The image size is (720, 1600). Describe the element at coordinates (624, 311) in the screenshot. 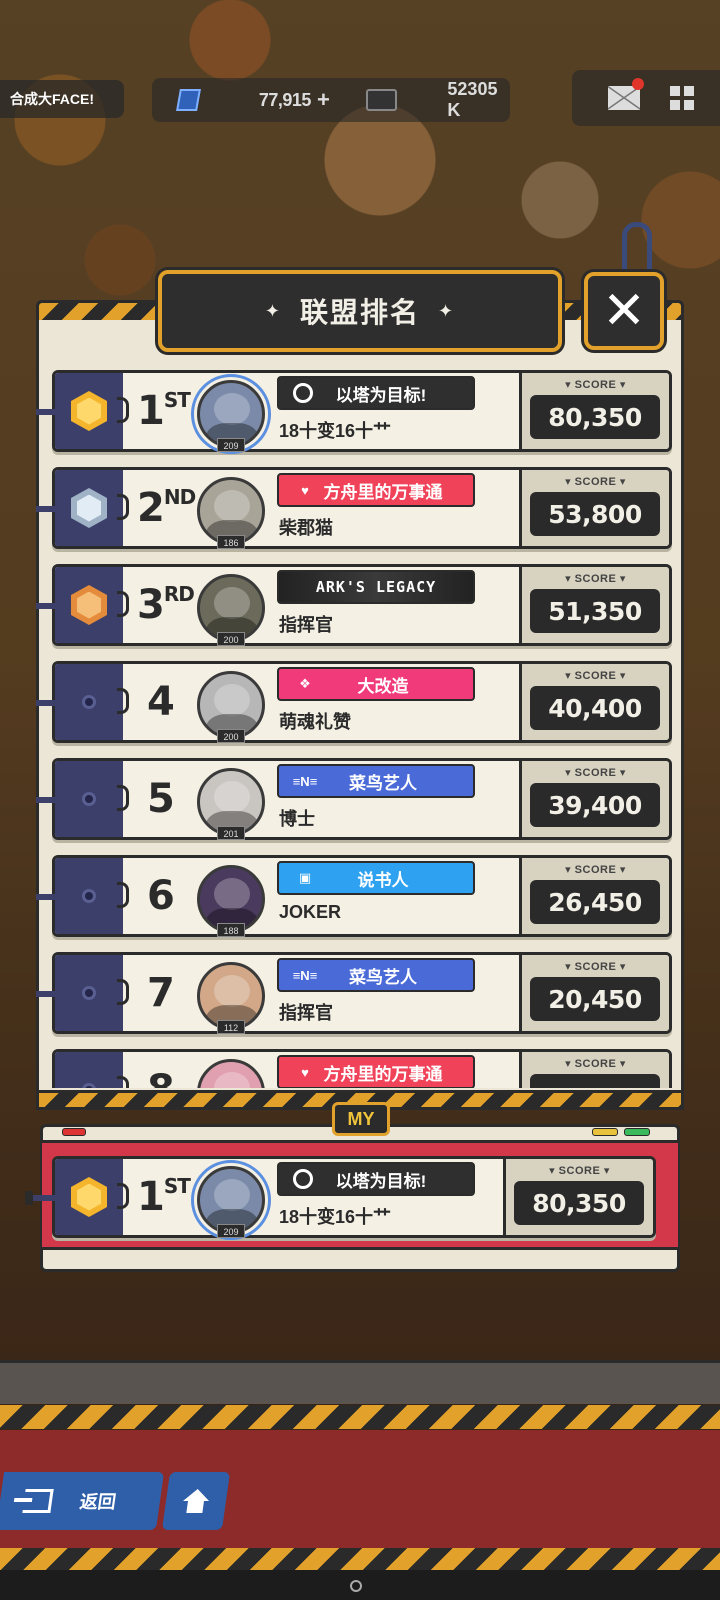

I see `close-button: ✕` at that location.